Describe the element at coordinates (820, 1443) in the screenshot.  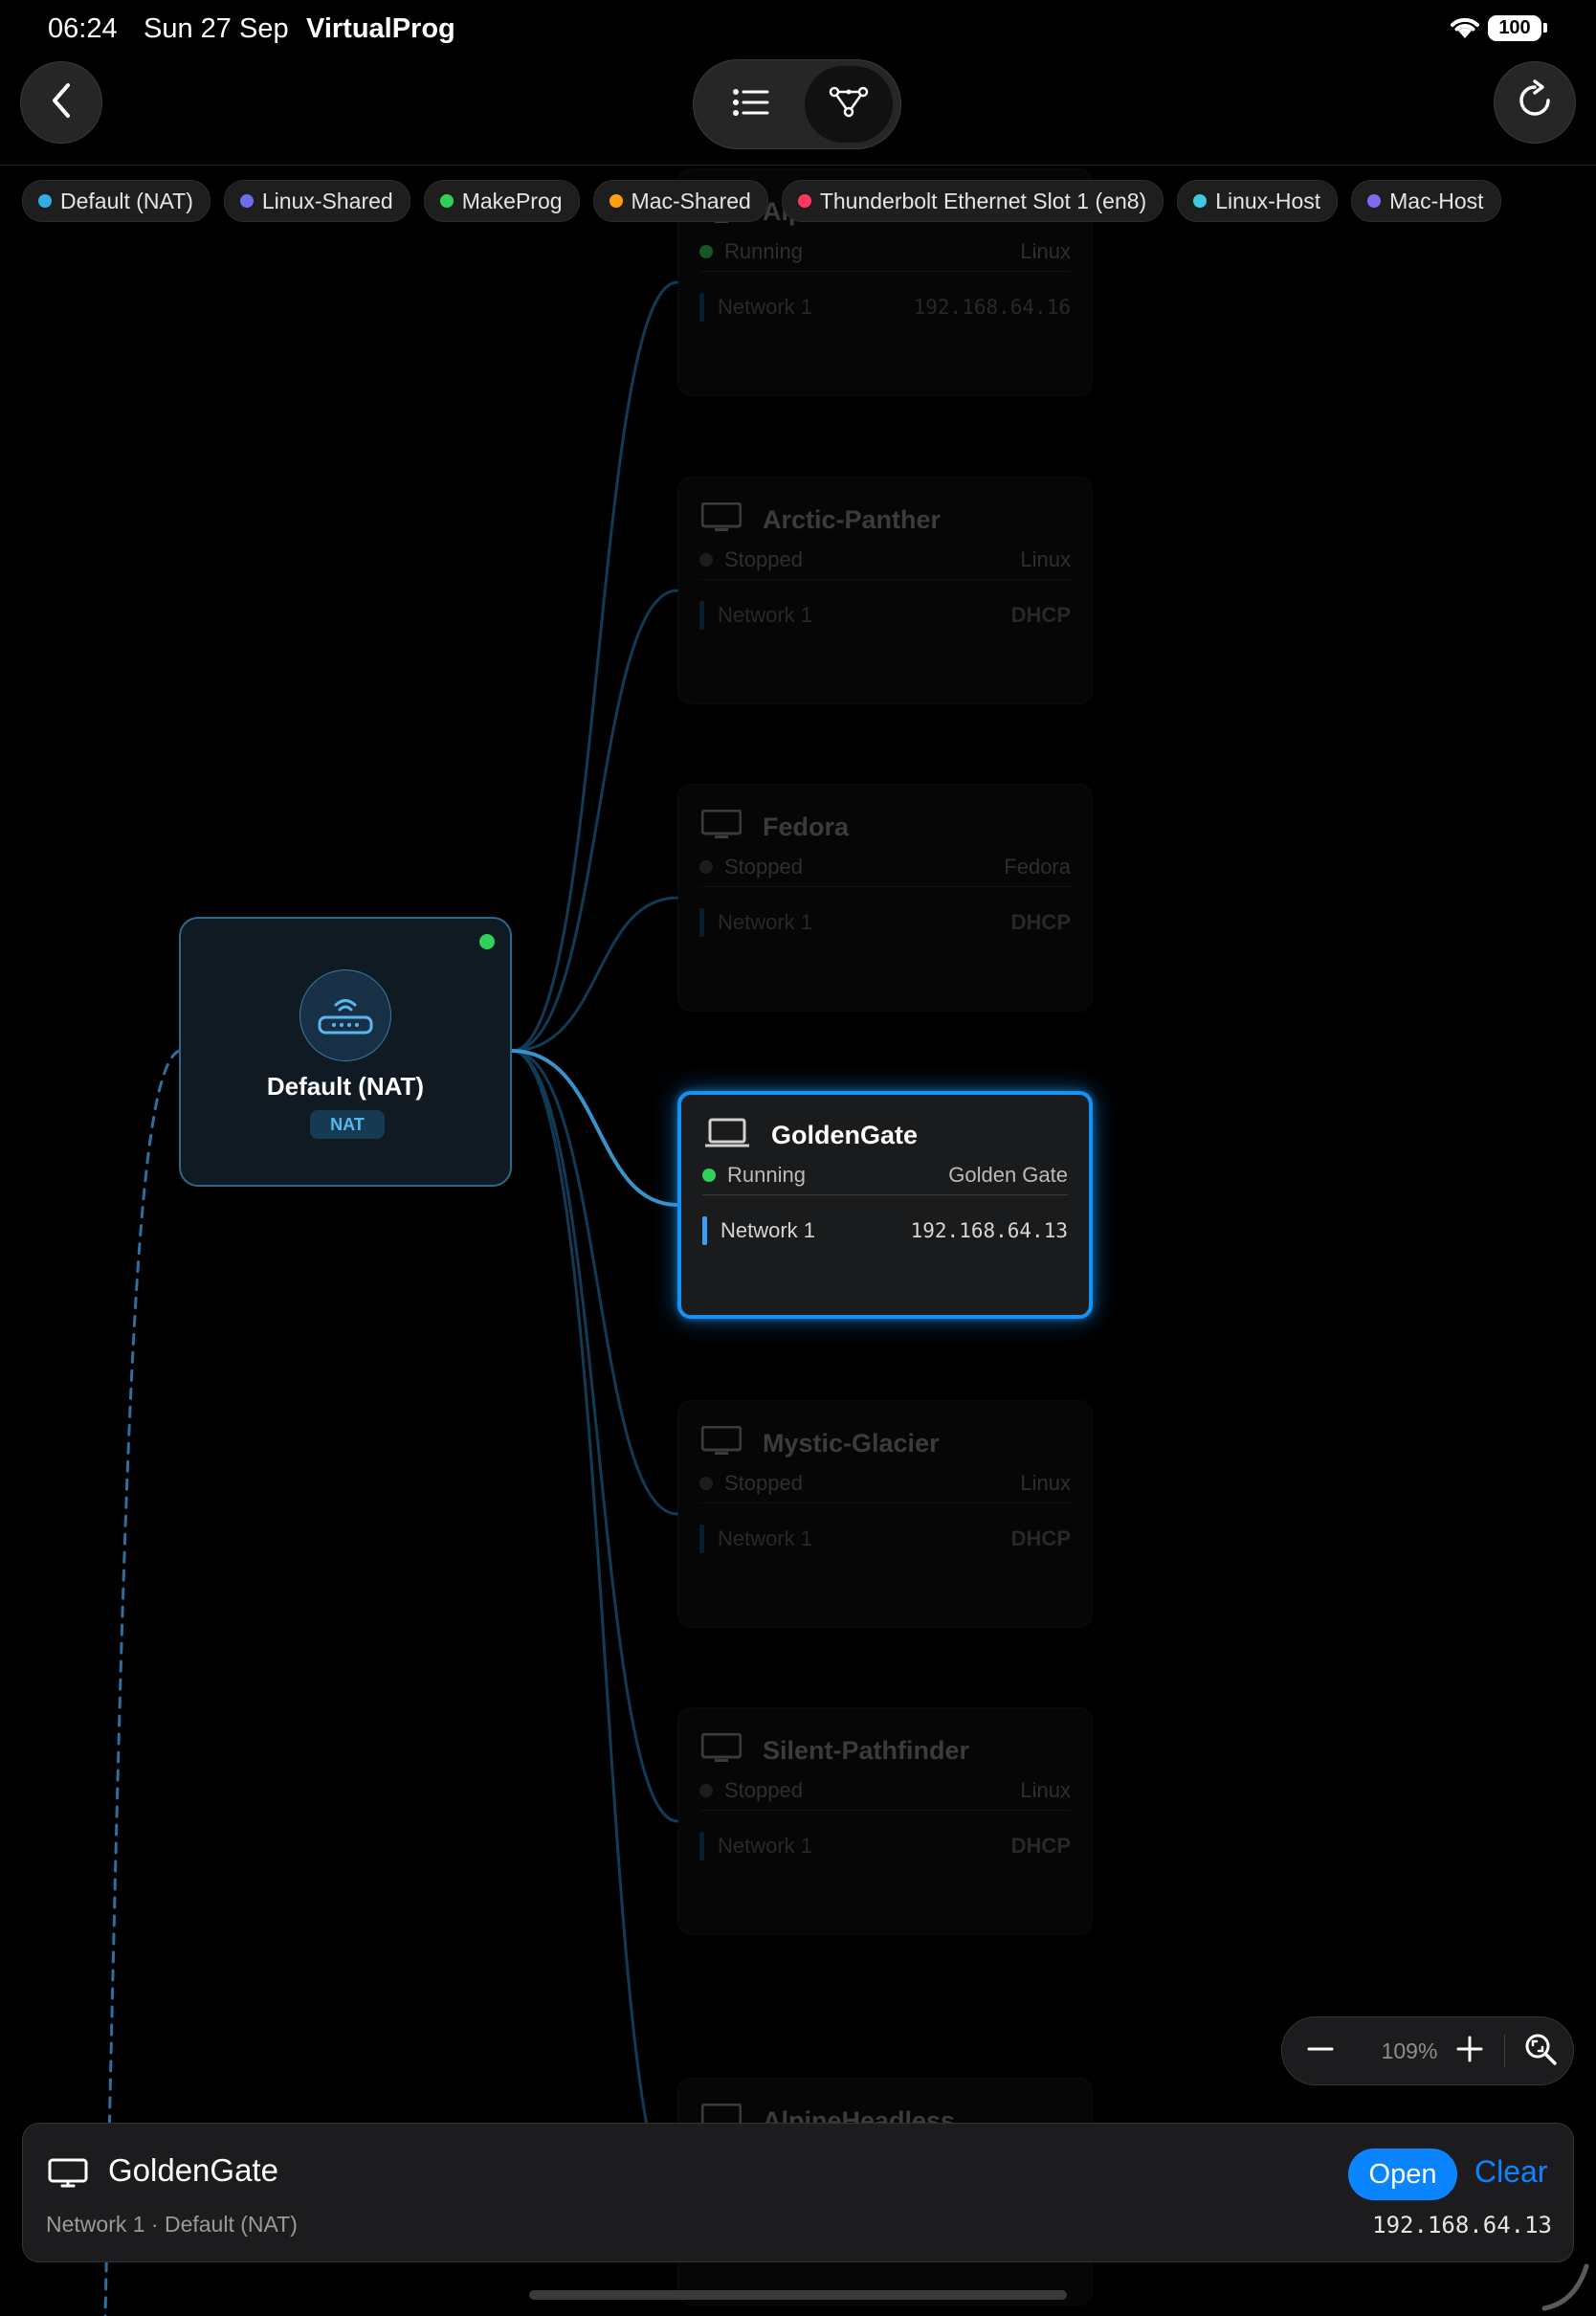
I see `vm-card-header: Mystic-Glacier` at that location.